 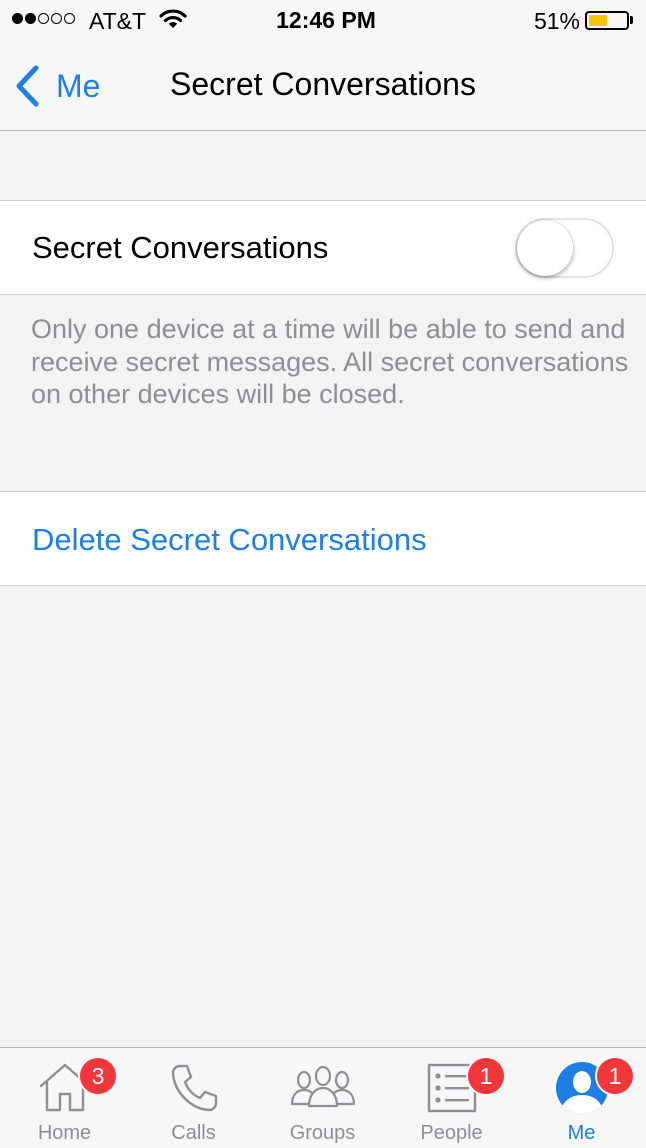 What do you see at coordinates (64, 1133) in the screenshot?
I see `tab-label-home: Home` at bounding box center [64, 1133].